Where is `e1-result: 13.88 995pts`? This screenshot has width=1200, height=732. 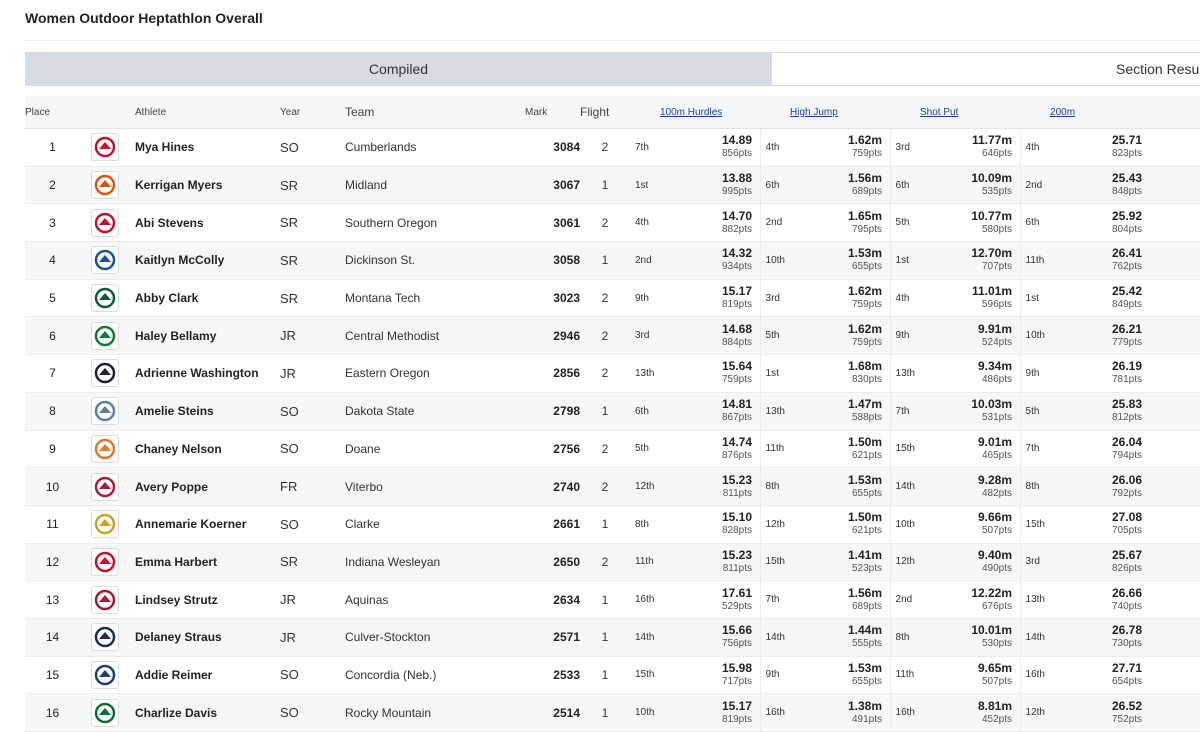 e1-result: 13.88 995pts is located at coordinates (709, 185).